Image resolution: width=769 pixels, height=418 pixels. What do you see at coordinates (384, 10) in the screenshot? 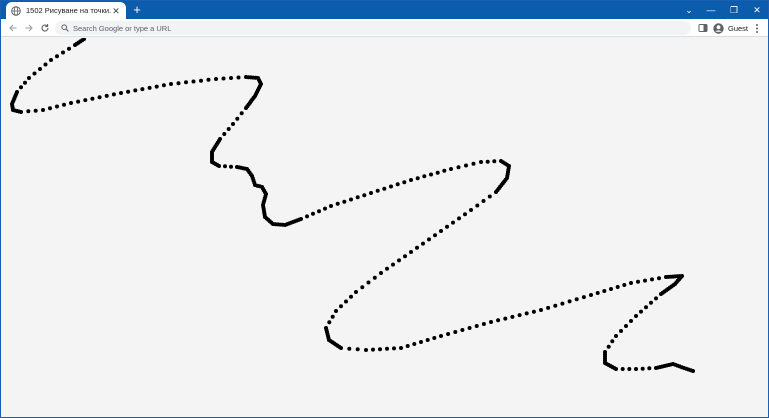
I see `title-bar: 1502 Рисуване на точки.html ✕ + ⌄ — ❐ ✕` at bounding box center [384, 10].